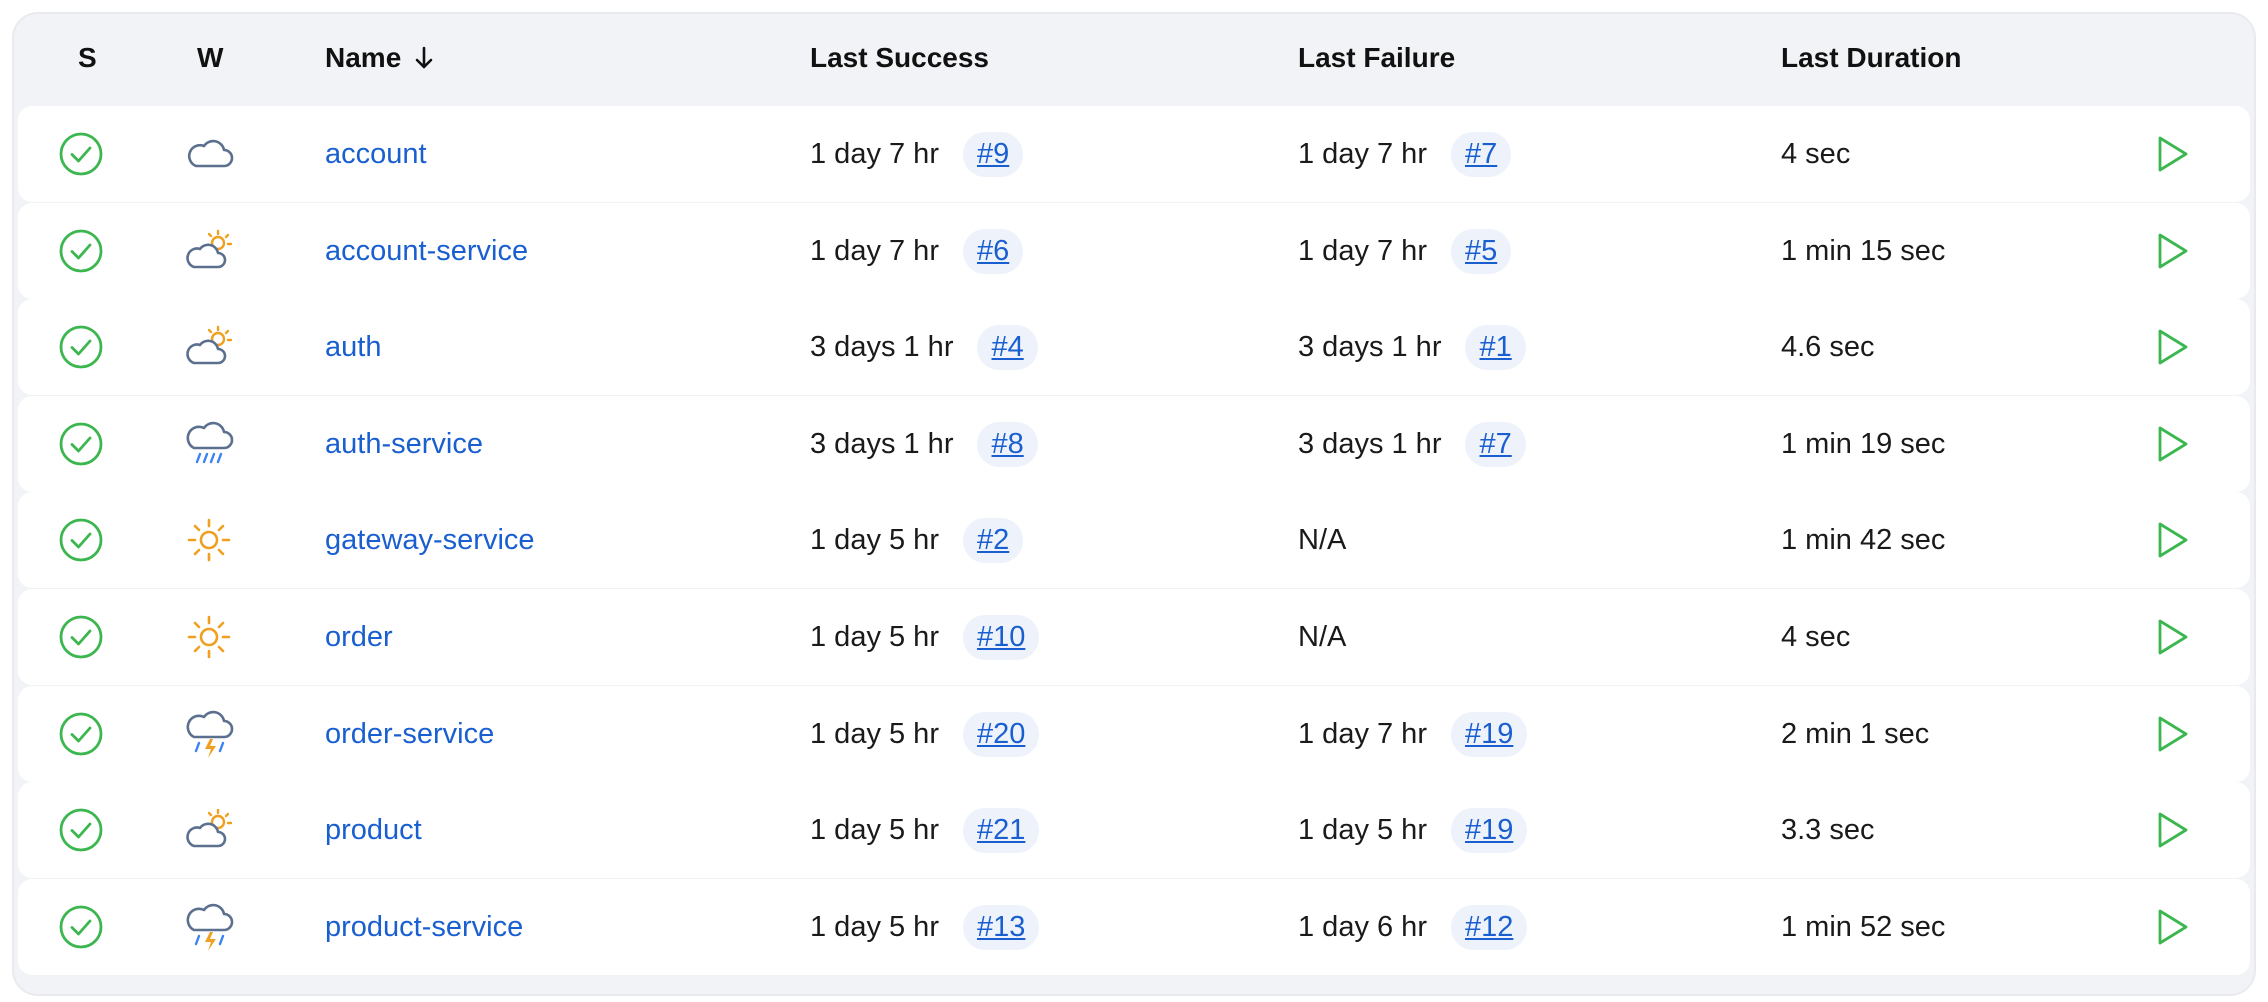 The width and height of the screenshot is (2268, 1002). I want to click on last-success-build-link: #8, so click(1007, 444).